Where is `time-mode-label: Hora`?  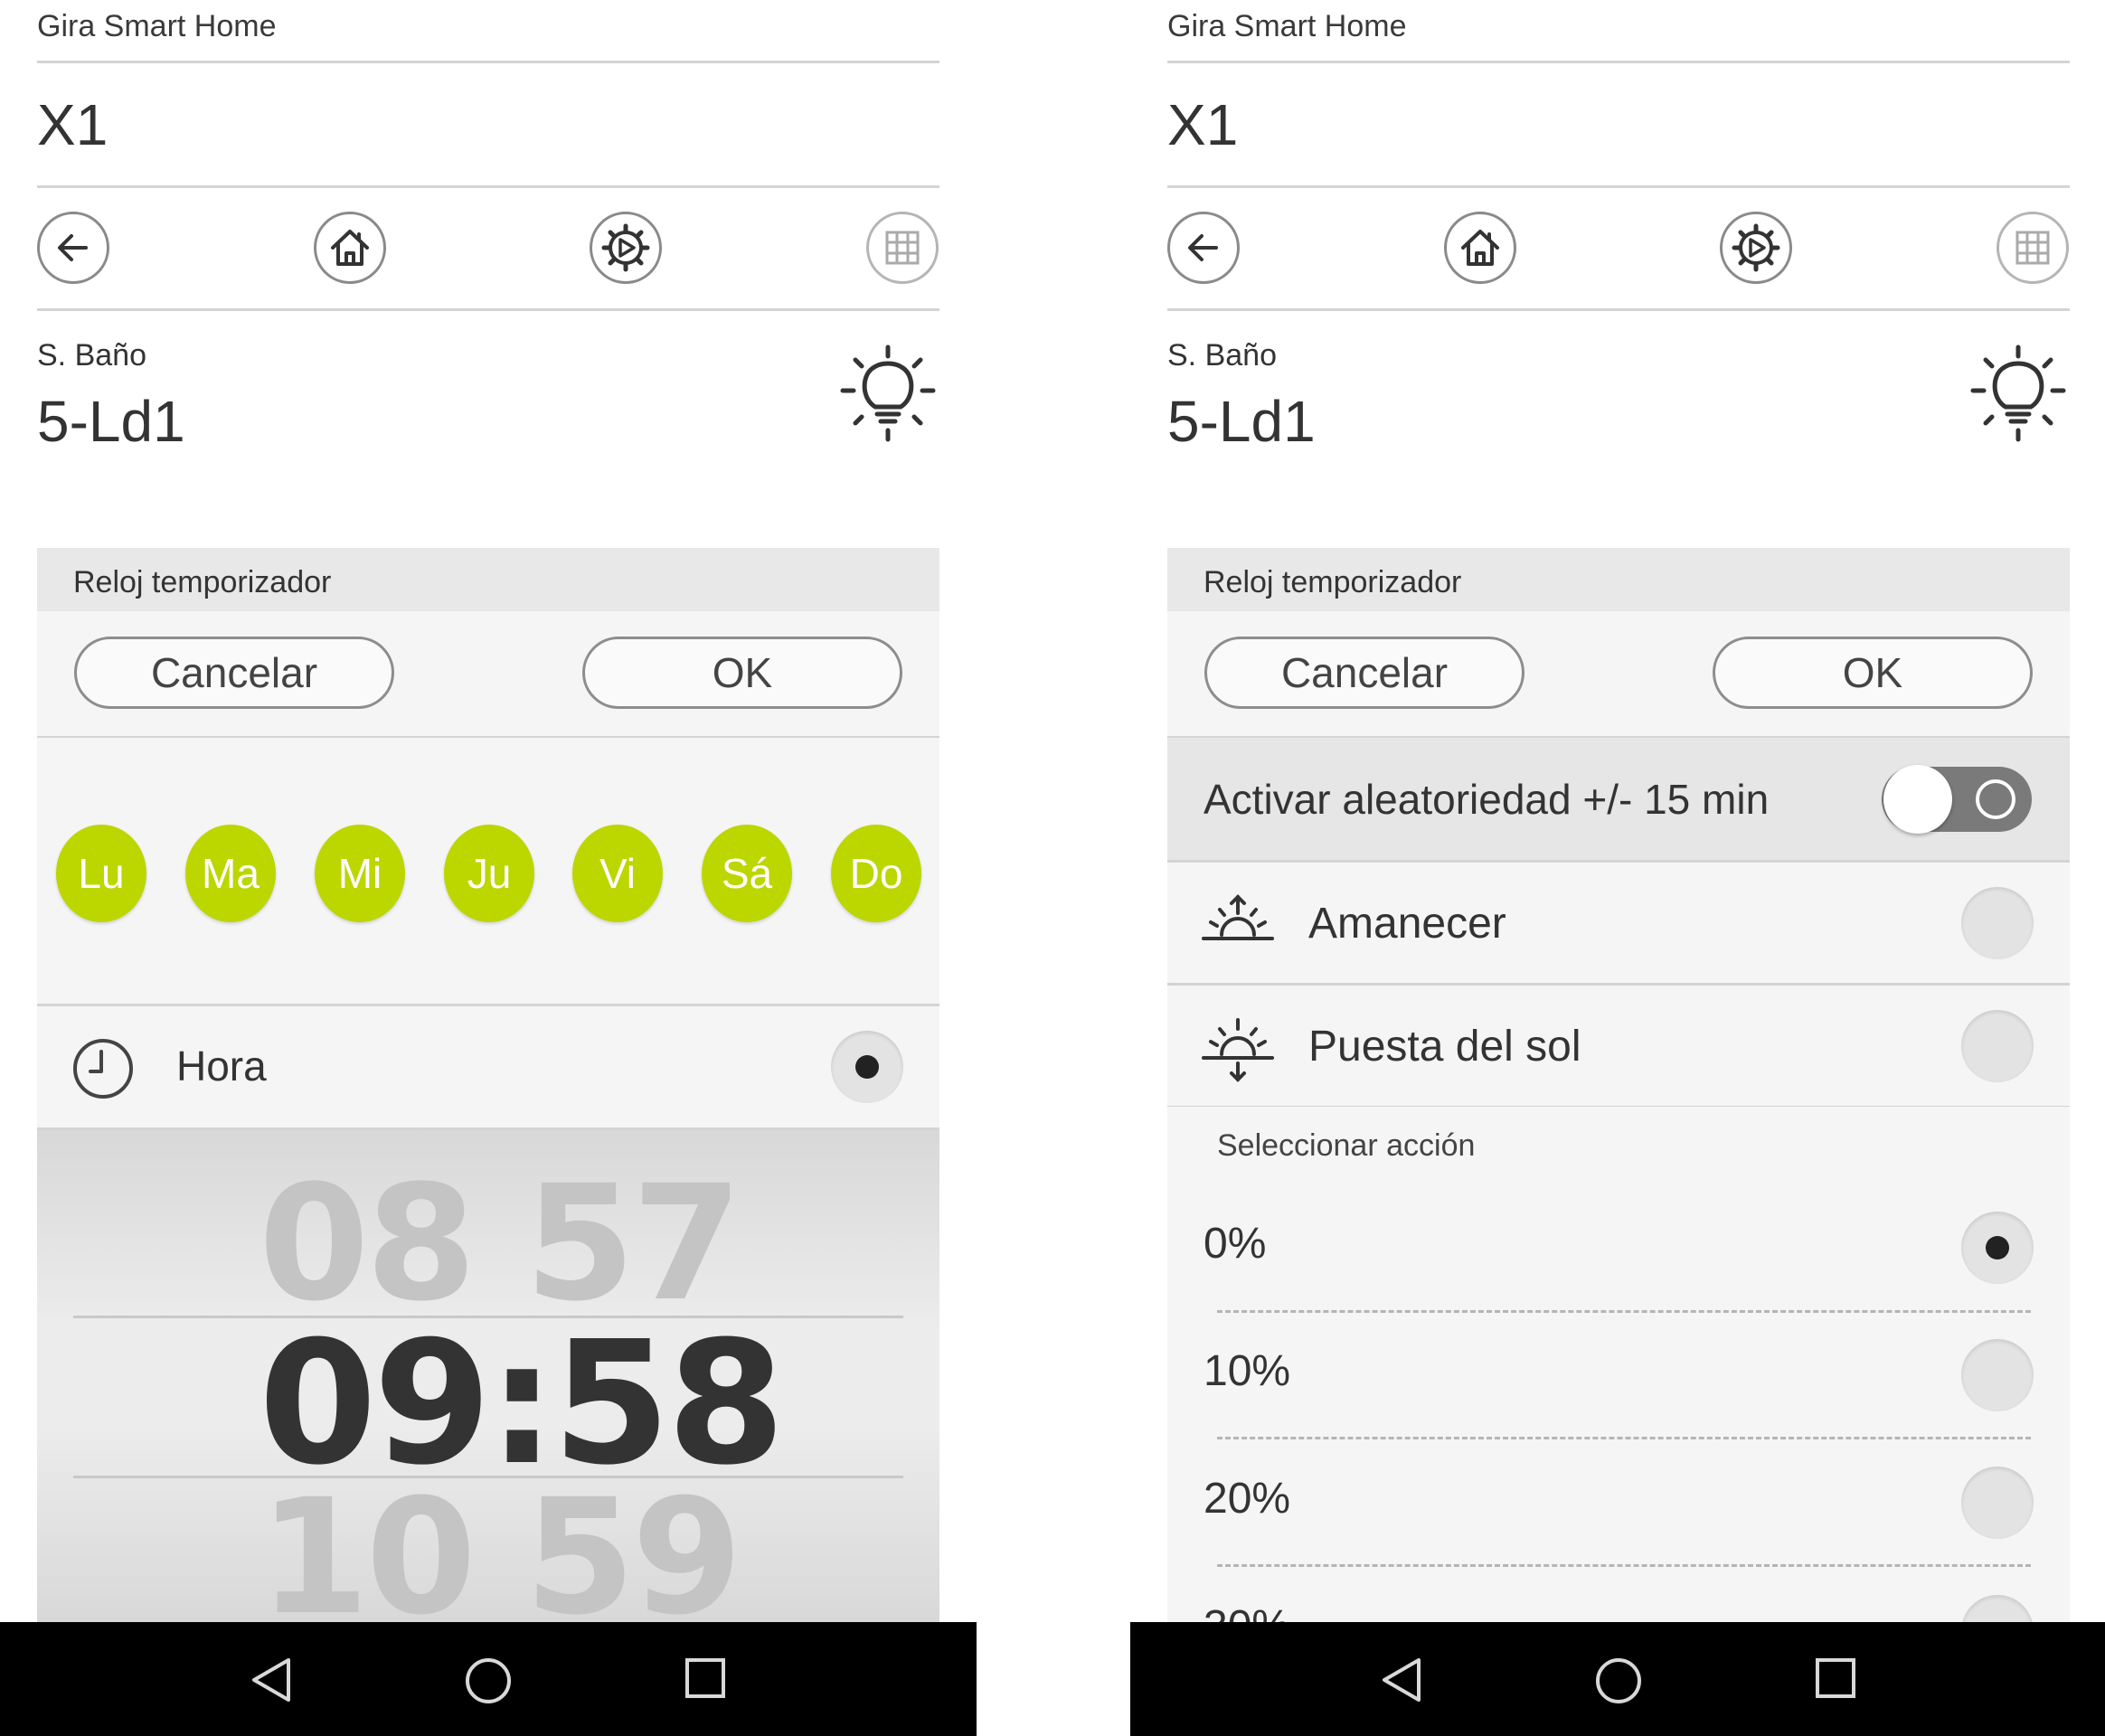 time-mode-label: Hora is located at coordinates (221, 1067).